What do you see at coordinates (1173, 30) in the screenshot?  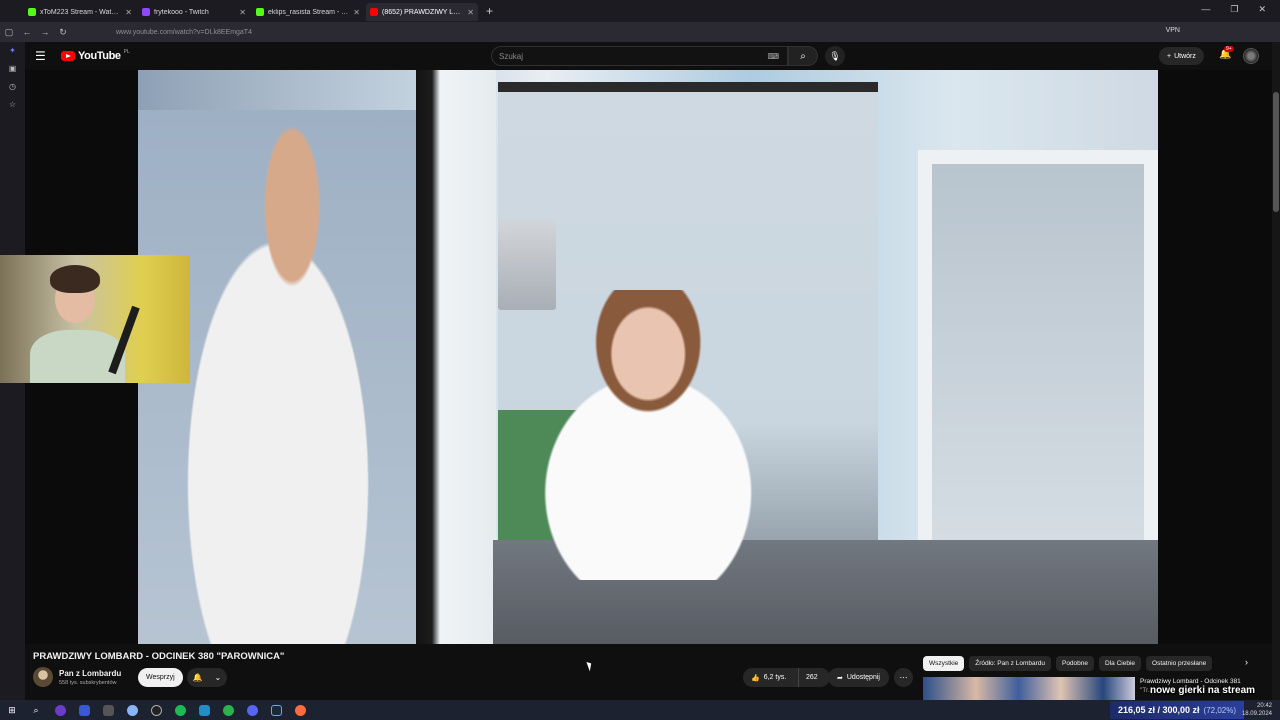 I see `vpn-badge: VPN` at bounding box center [1173, 30].